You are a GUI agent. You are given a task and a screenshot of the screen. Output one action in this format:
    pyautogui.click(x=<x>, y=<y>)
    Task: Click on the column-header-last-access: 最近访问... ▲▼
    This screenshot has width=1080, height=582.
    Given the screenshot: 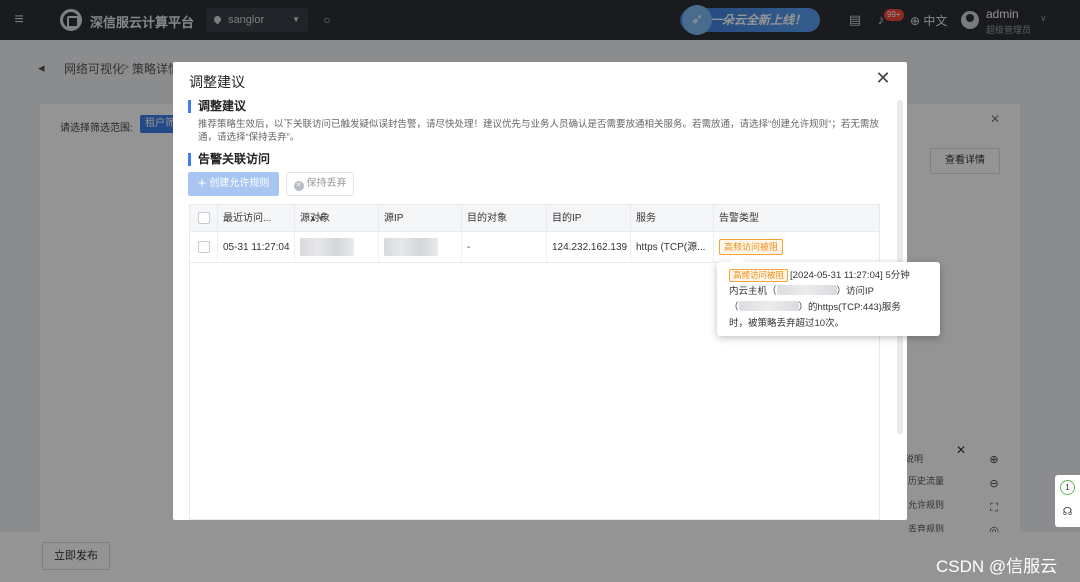 What is the action you would take?
    pyautogui.click(x=271, y=218)
    